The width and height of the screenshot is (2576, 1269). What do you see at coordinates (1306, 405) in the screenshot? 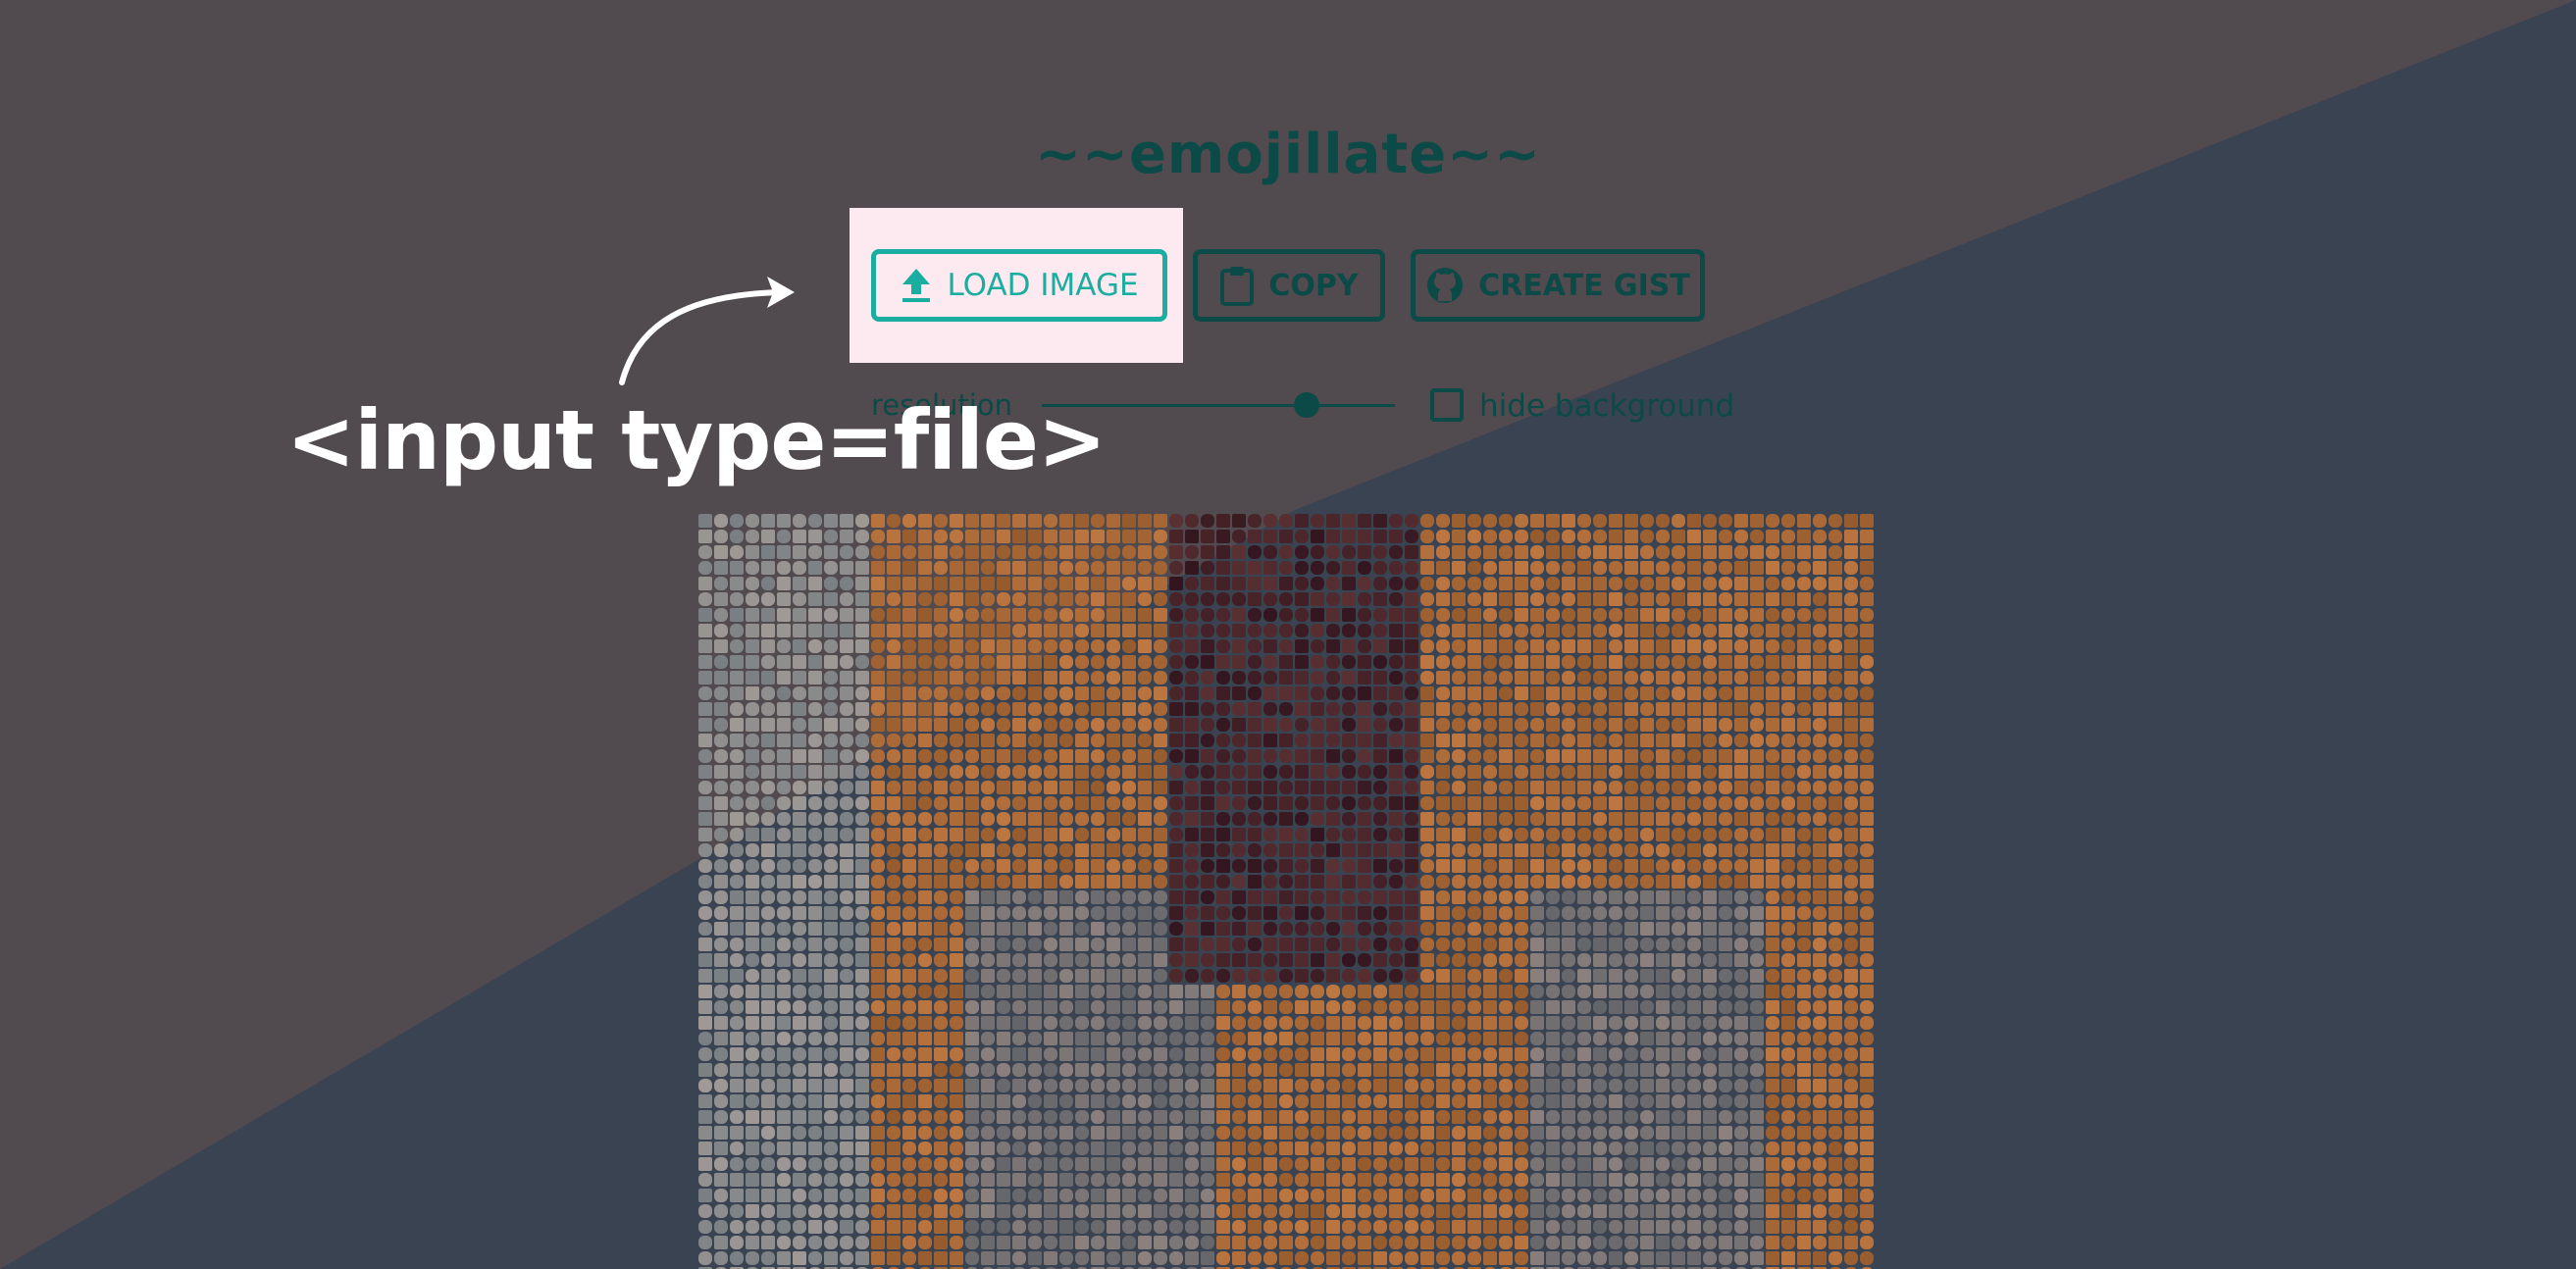
I see `resolution-slider-thumb` at bounding box center [1306, 405].